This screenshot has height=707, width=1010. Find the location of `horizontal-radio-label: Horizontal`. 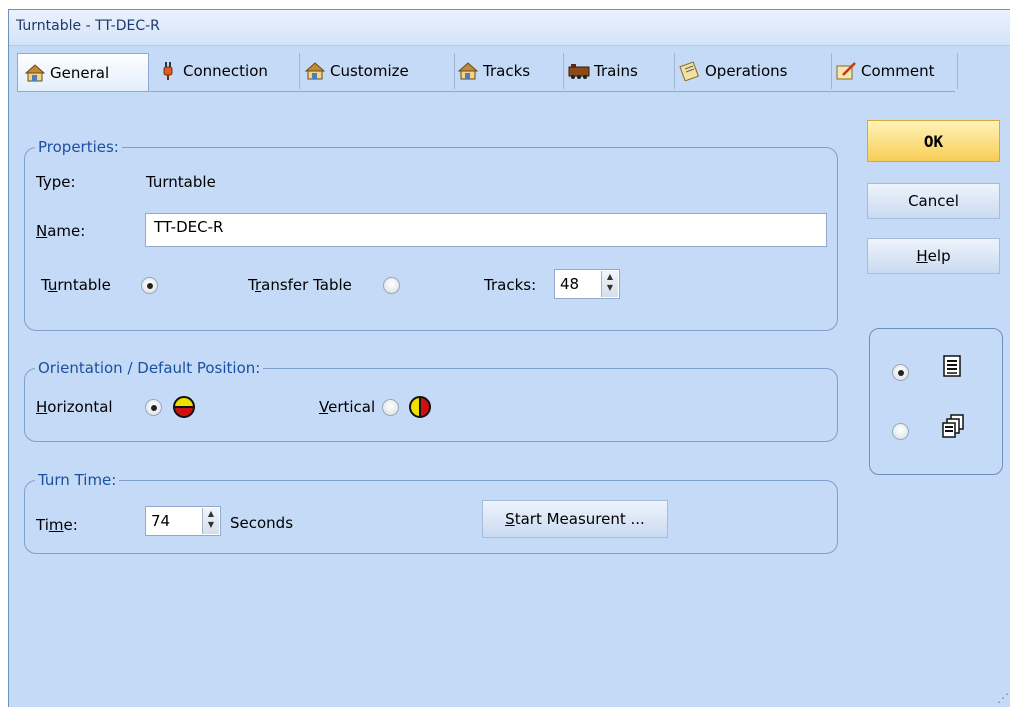

horizontal-radio-label: Horizontal is located at coordinates (74, 407).